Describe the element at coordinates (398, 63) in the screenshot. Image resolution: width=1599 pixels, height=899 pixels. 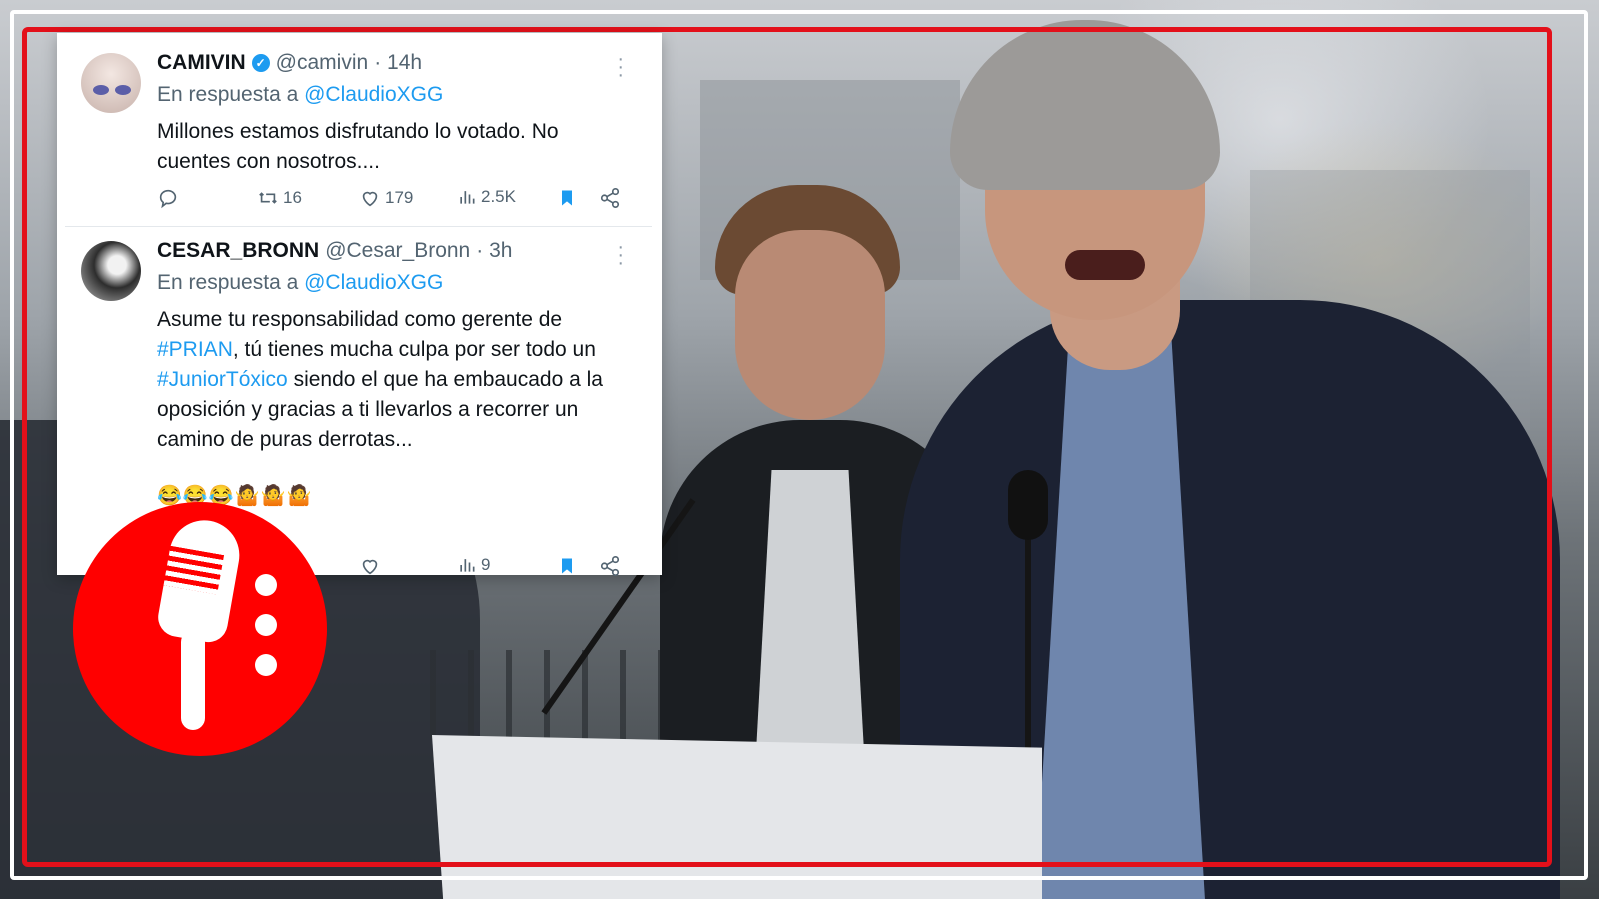
I see `timestamp: · 14h` at that location.